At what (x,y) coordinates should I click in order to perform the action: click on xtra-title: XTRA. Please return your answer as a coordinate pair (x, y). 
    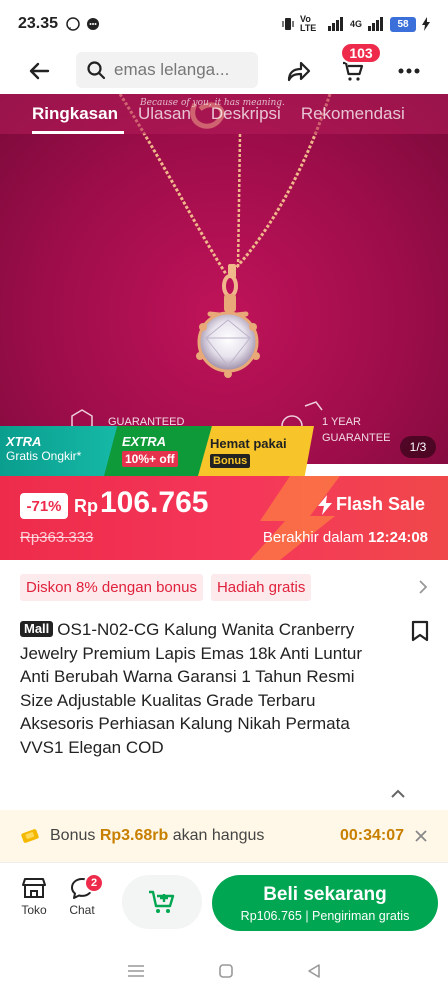
    Looking at the image, I should click on (24, 441).